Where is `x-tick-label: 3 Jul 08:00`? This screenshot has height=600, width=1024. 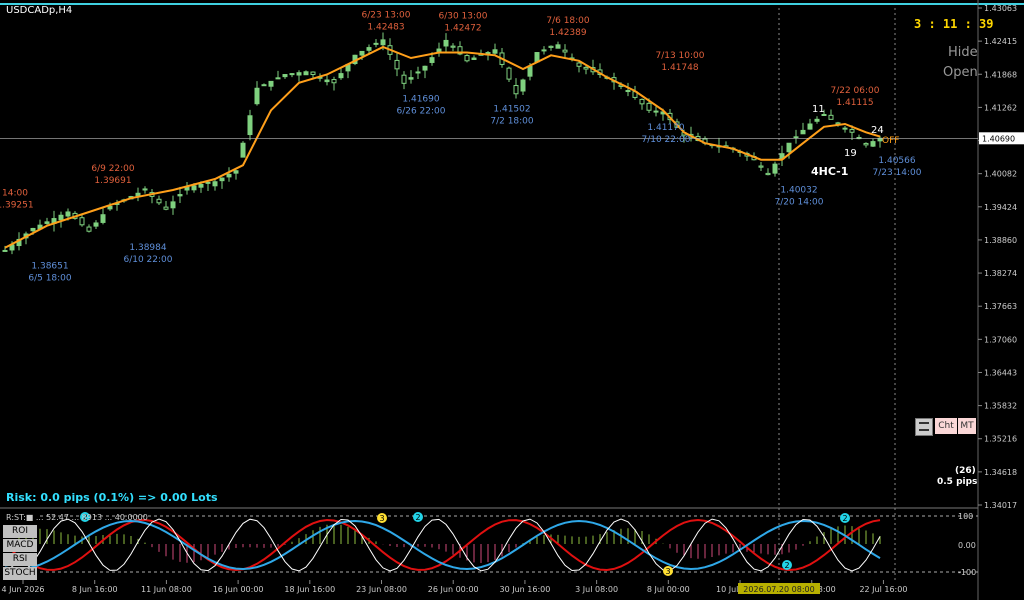 x-tick-label: 3 Jul 08:00 is located at coordinates (596, 589).